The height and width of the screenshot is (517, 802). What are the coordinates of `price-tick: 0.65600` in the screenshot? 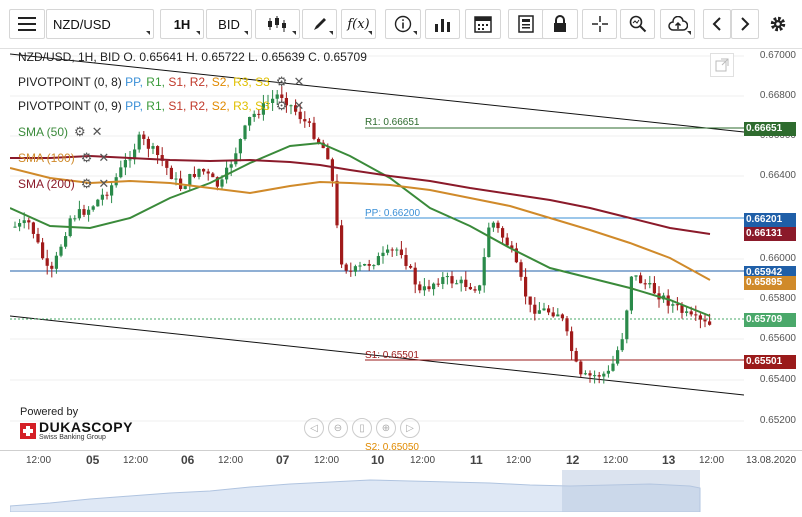 It's located at (777, 338).